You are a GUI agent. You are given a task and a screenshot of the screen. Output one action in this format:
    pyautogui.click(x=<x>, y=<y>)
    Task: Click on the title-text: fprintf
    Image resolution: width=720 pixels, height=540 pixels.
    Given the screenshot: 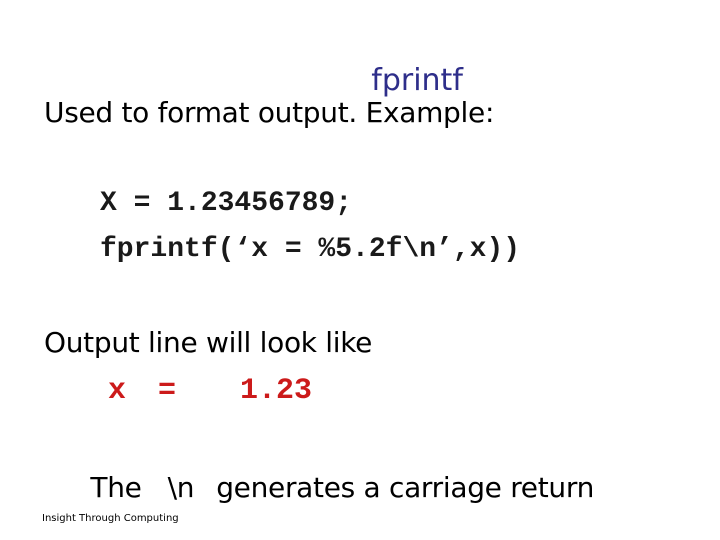 What is the action you would take?
    pyautogui.click(x=417, y=80)
    